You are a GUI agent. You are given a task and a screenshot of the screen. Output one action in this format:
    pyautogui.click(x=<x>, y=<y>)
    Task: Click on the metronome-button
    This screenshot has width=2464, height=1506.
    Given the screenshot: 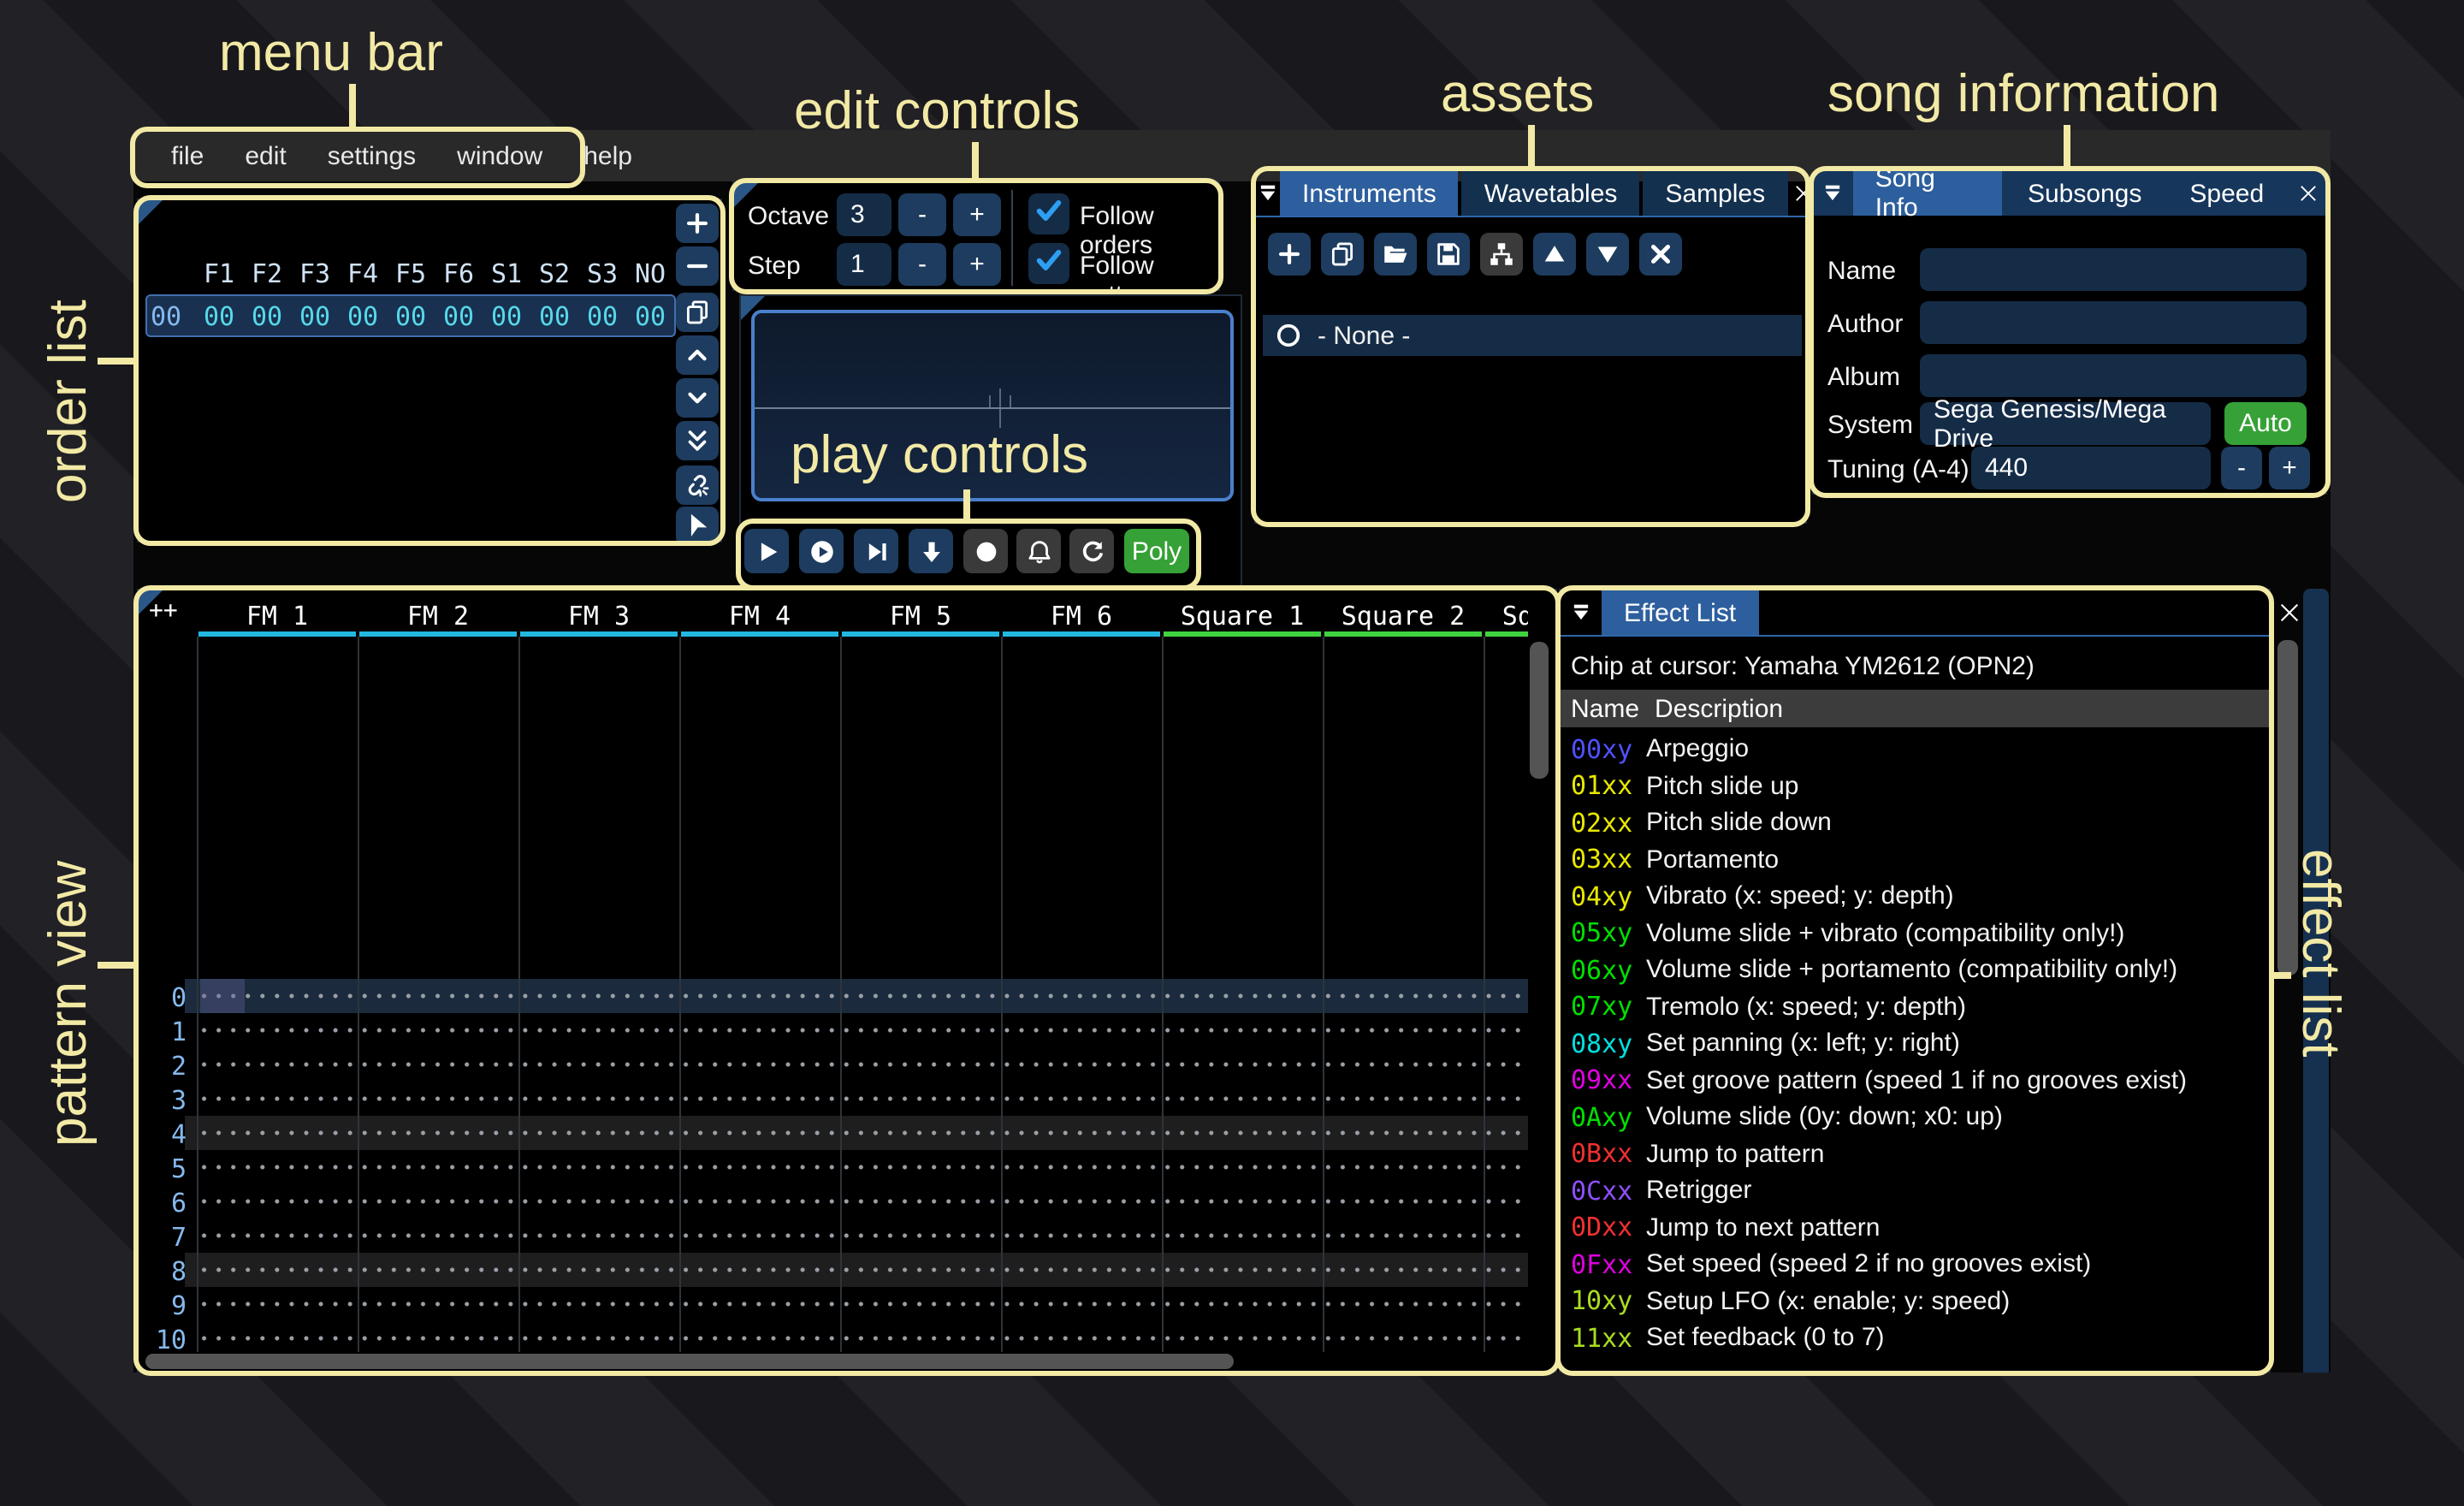 What is the action you would take?
    pyautogui.click(x=1038, y=551)
    